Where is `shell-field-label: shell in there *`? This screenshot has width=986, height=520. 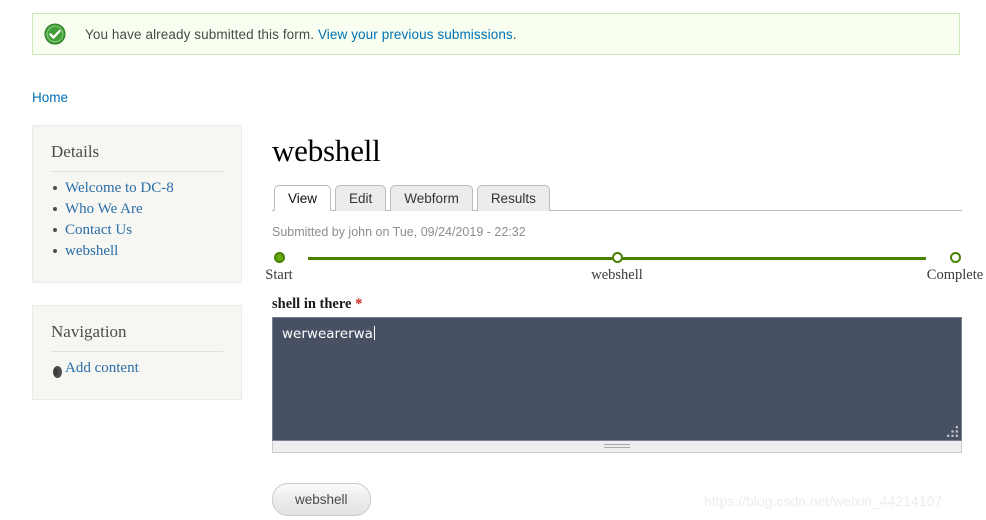
shell-field-label: shell in there * is located at coordinates (617, 304).